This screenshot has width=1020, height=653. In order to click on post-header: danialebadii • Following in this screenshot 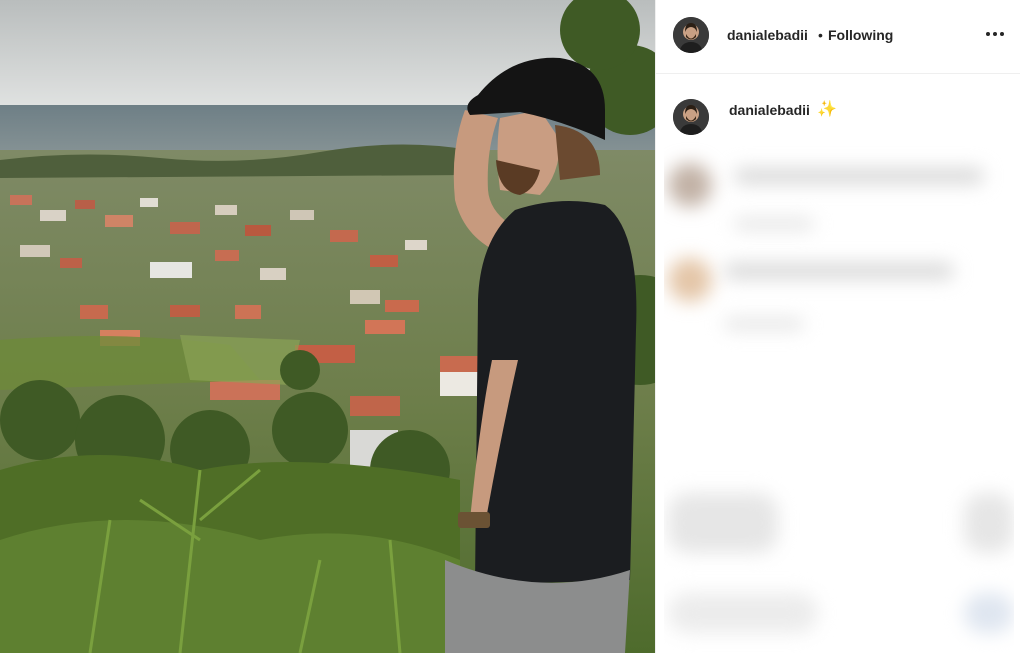, I will do `click(838, 37)`.